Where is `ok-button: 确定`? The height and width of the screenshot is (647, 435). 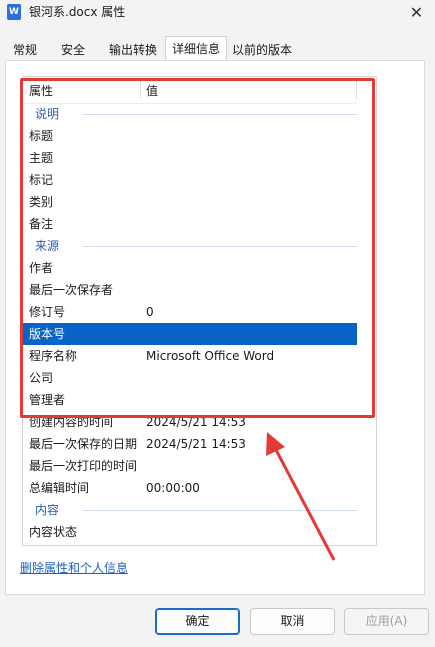
ok-button: 确定 is located at coordinates (197, 621).